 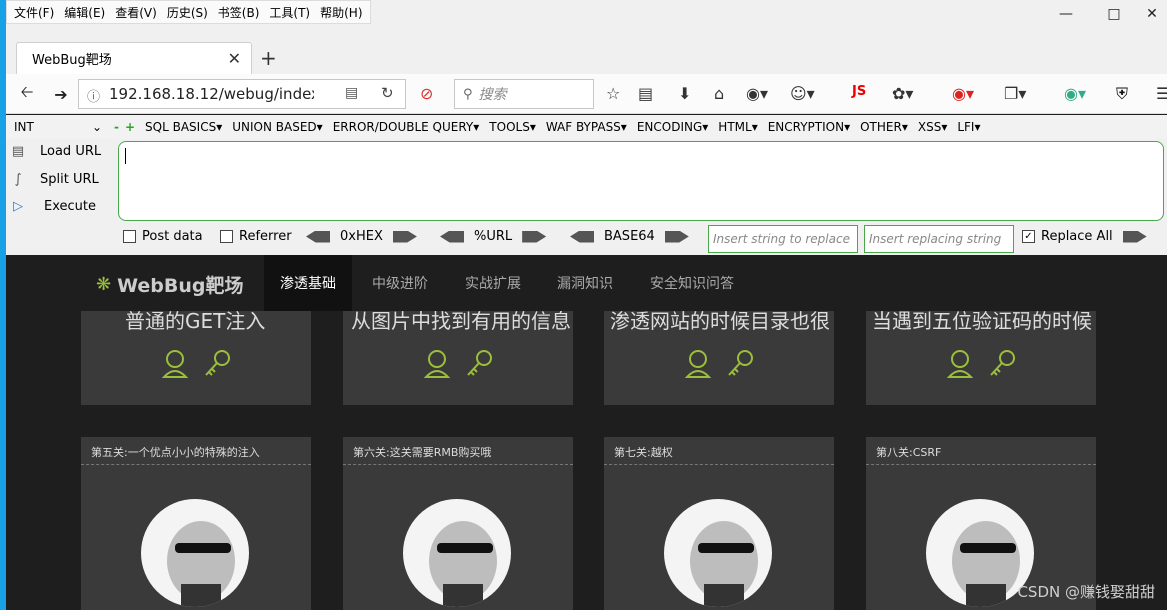 What do you see at coordinates (172, 236) in the screenshot?
I see `post-data-label: Post data` at bounding box center [172, 236].